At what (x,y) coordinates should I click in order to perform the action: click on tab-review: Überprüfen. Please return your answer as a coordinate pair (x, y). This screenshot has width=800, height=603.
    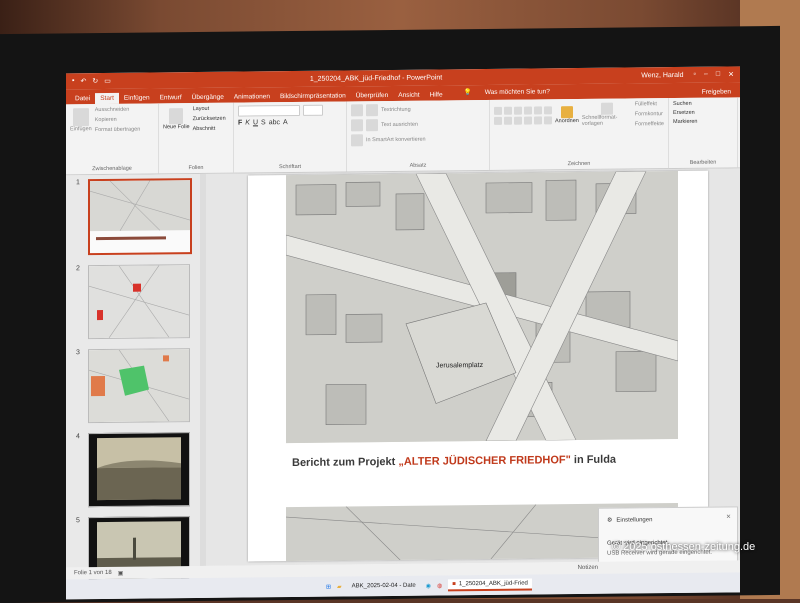
    Looking at the image, I should click on (372, 95).